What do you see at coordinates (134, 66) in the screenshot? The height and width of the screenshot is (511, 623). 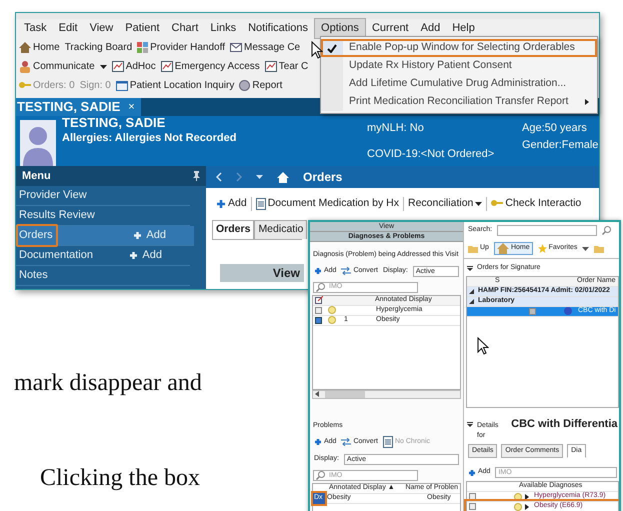 I see `toolbar-button: AdHoc` at bounding box center [134, 66].